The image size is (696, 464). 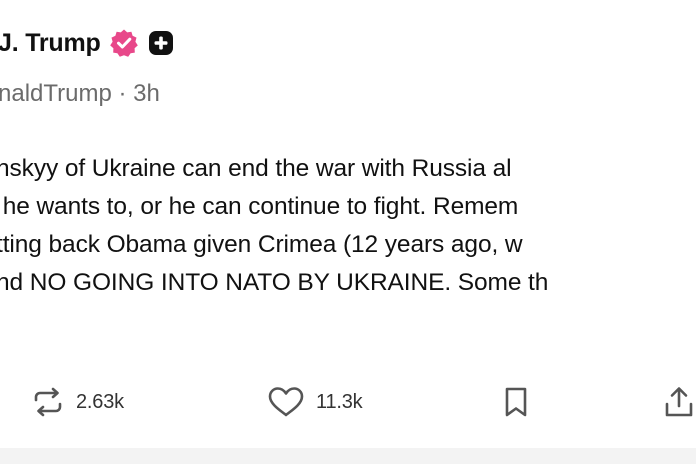 I want to click on action-bar: 2.63k 11.3k, so click(x=348, y=402).